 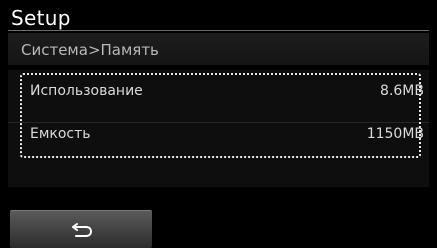 What do you see at coordinates (86, 91) in the screenshot?
I see `usage-label: Использование` at bounding box center [86, 91].